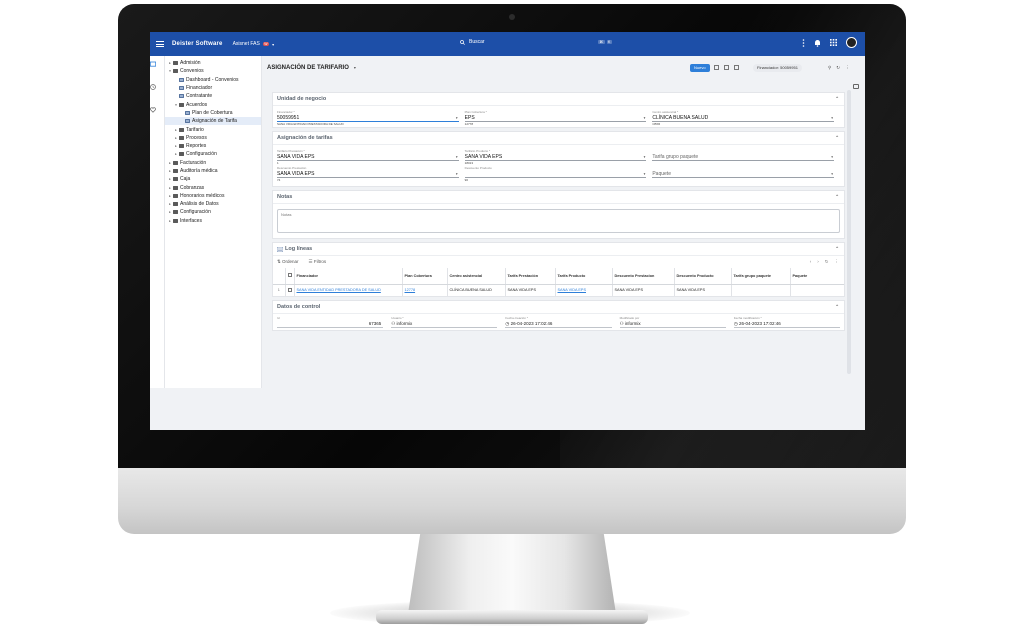  Describe the element at coordinates (529, 276) in the screenshot. I see `column-header: Tarifa Prestación` at that location.